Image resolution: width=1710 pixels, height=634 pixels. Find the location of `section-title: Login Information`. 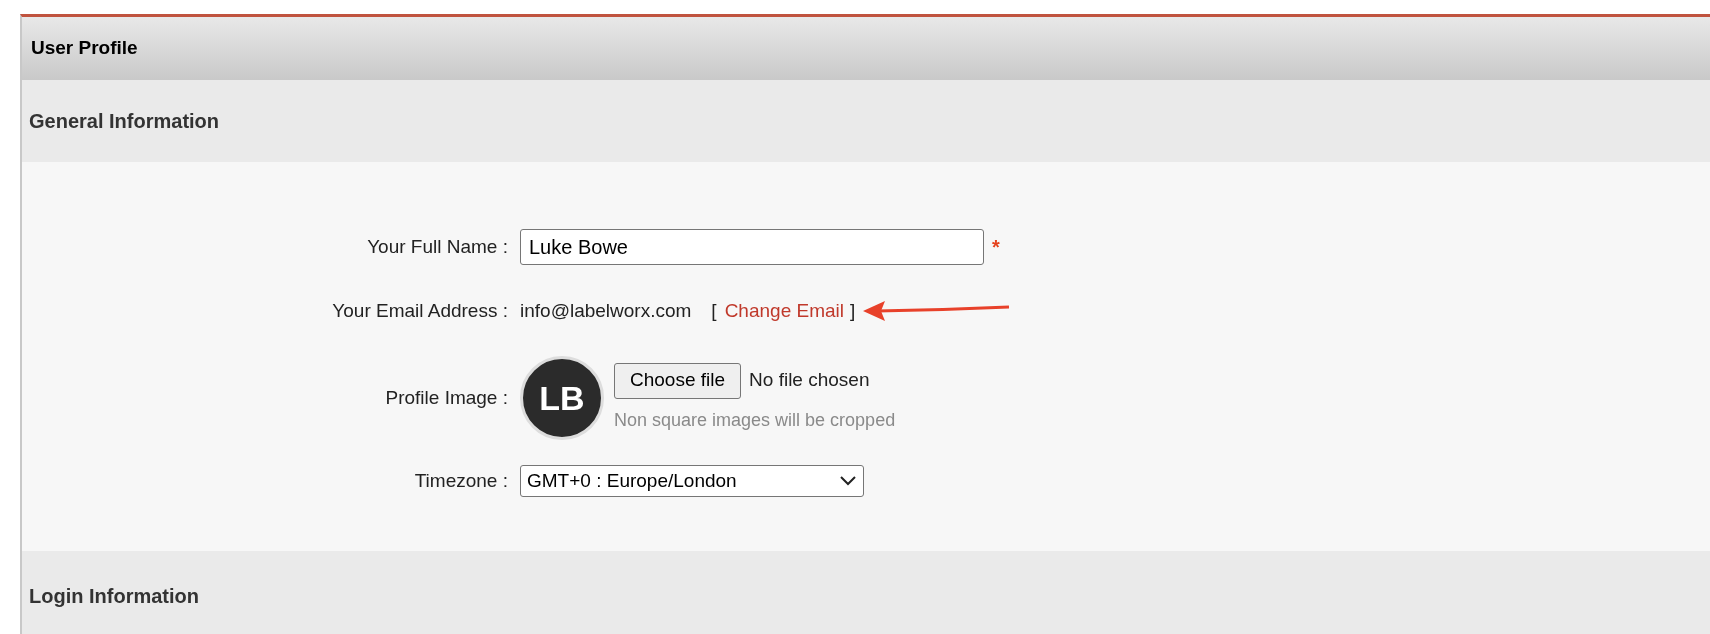

section-title: Login Information is located at coordinates (114, 596).